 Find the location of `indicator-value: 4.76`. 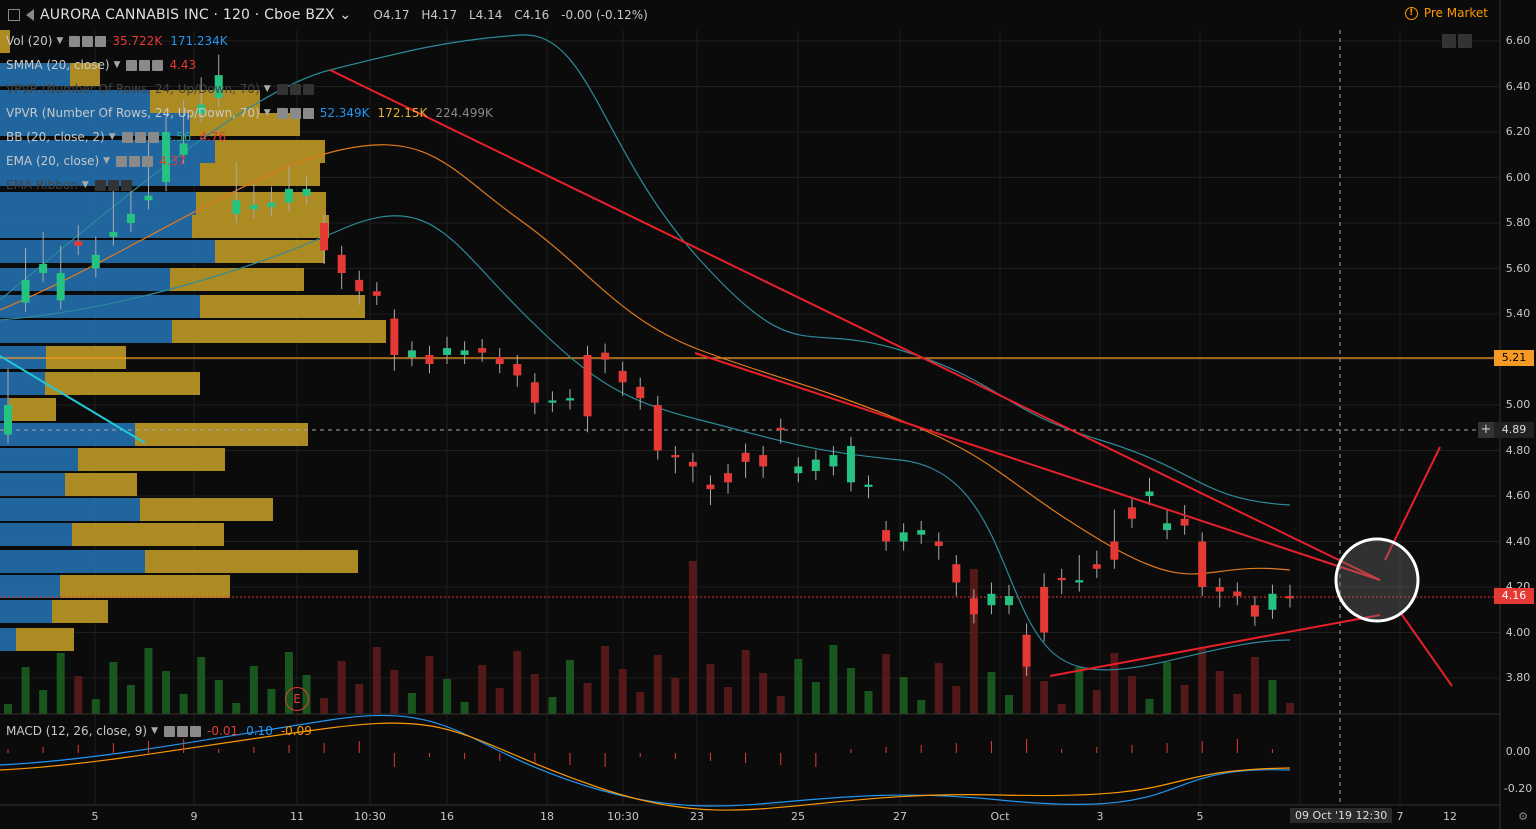

indicator-value: 4.76 is located at coordinates (213, 137).